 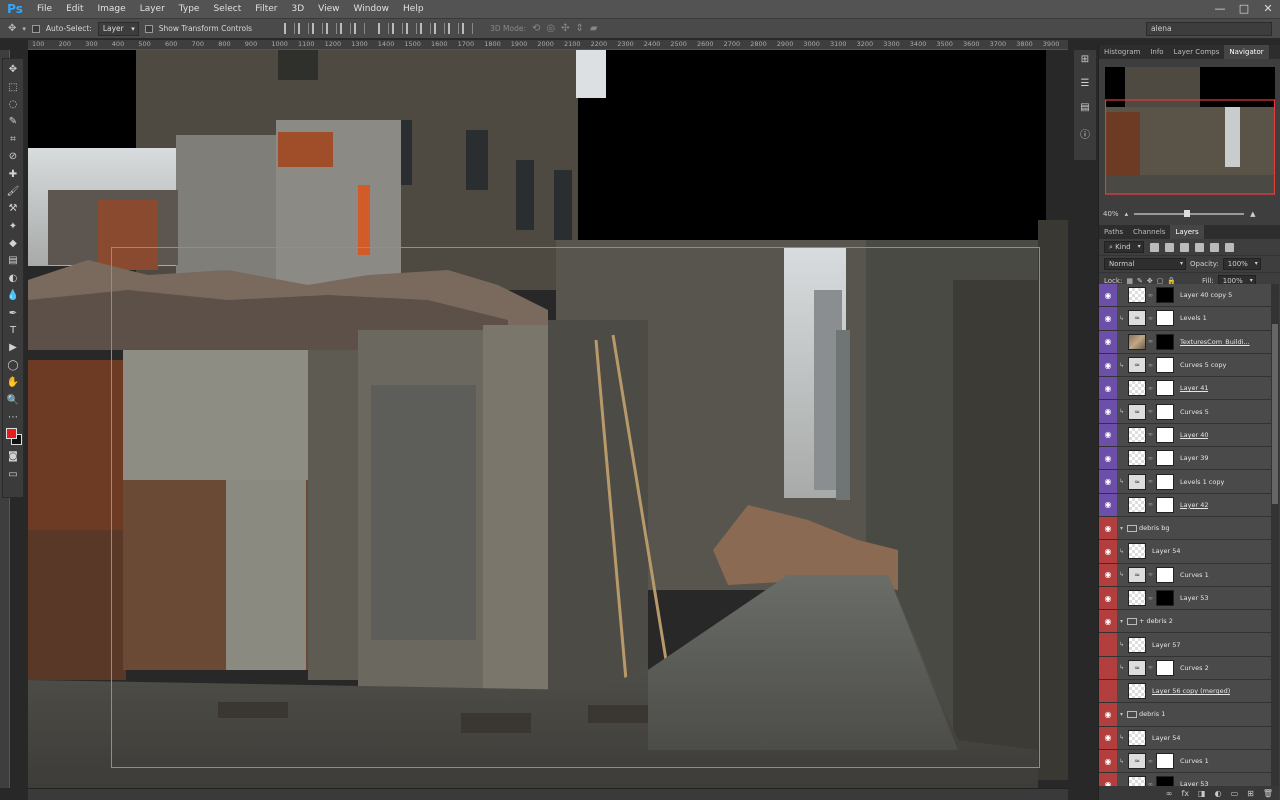 I want to click on align-top-icon, so click(x=290, y=28).